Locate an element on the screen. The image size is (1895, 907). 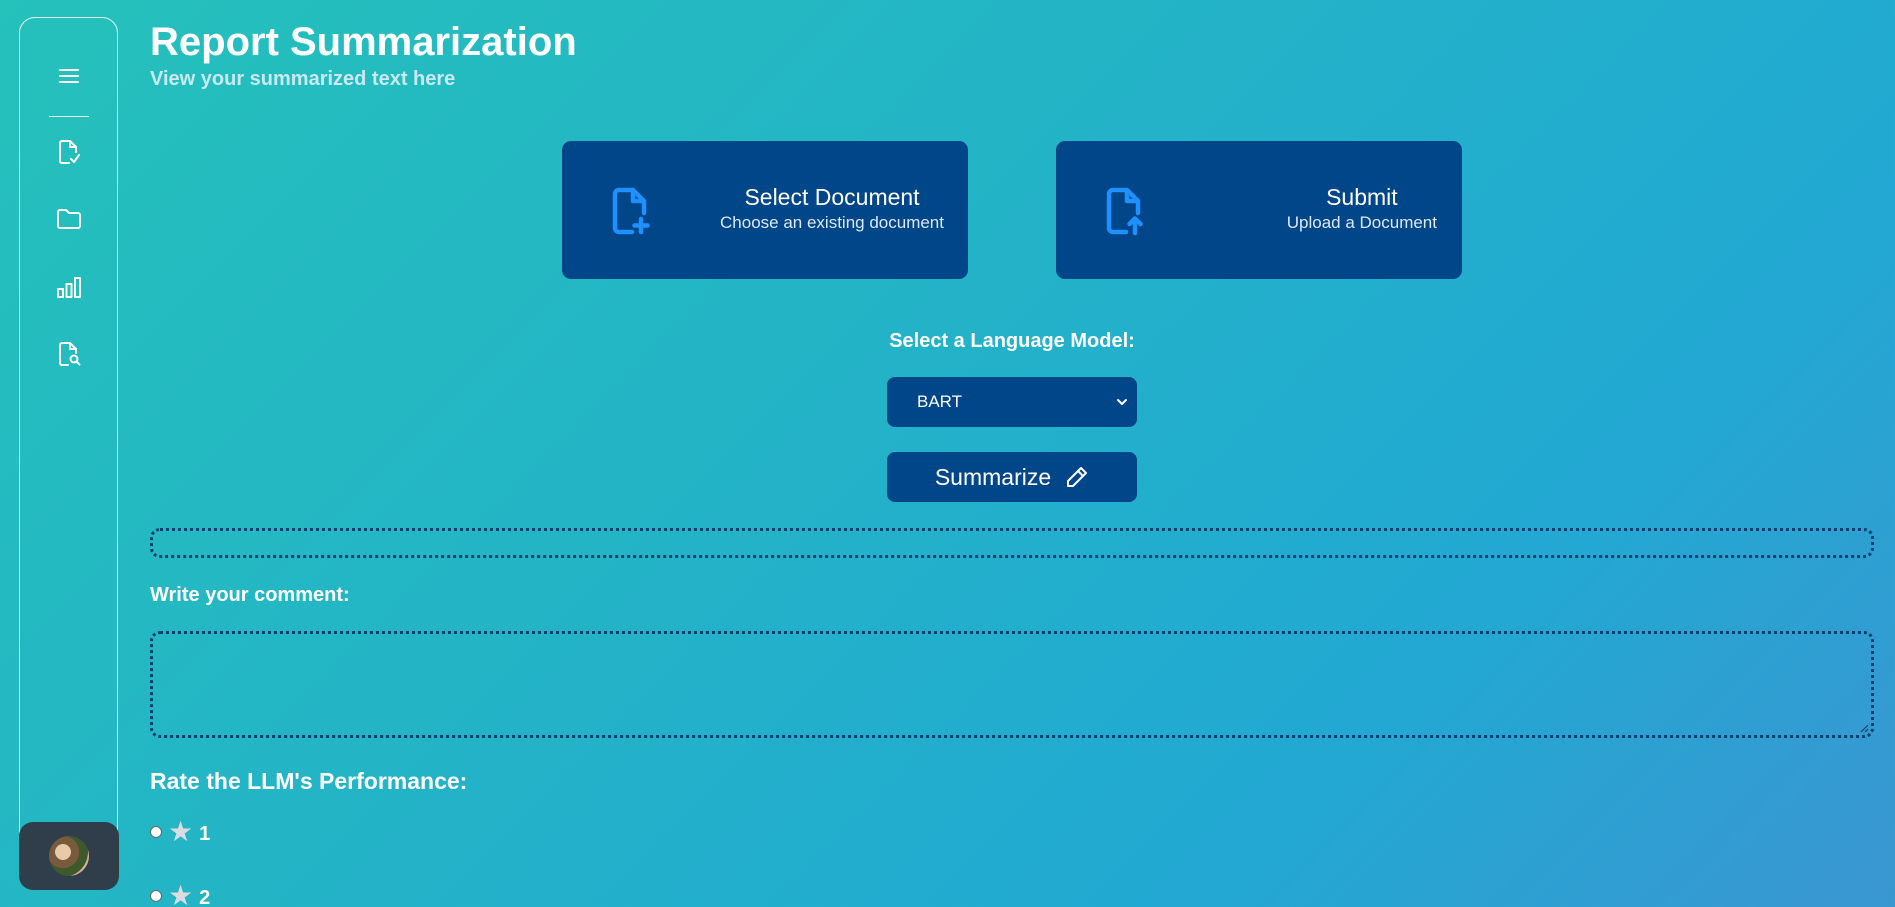
rating-label: Rate the LLM's Performance: is located at coordinates (309, 781).